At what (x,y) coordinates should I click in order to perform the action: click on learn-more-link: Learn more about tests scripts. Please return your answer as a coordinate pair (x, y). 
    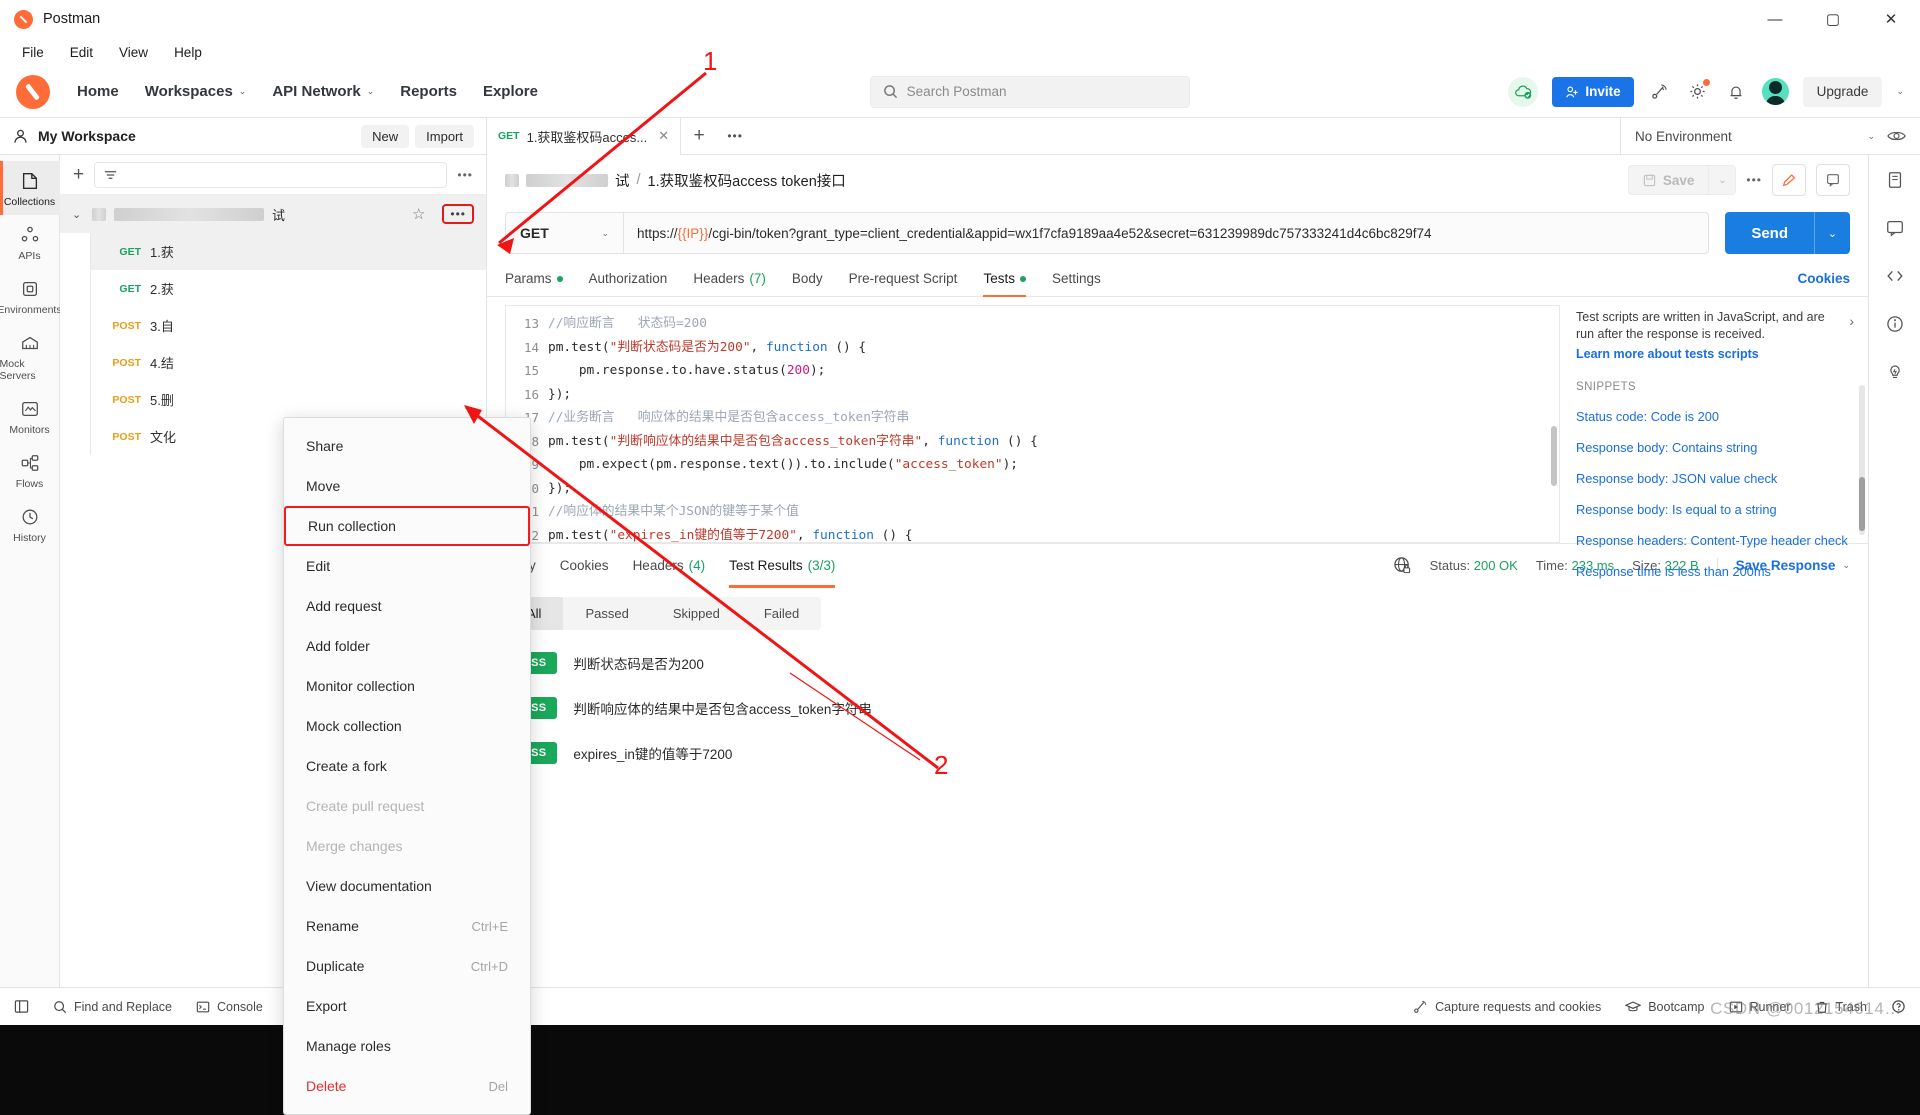
    Looking at the image, I should click on (1714, 354).